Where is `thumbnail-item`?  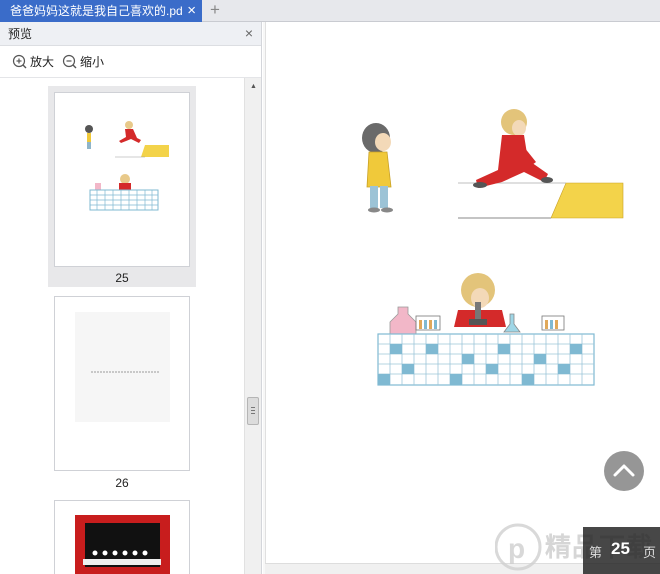
thumbnail-item is located at coordinates (122, 534).